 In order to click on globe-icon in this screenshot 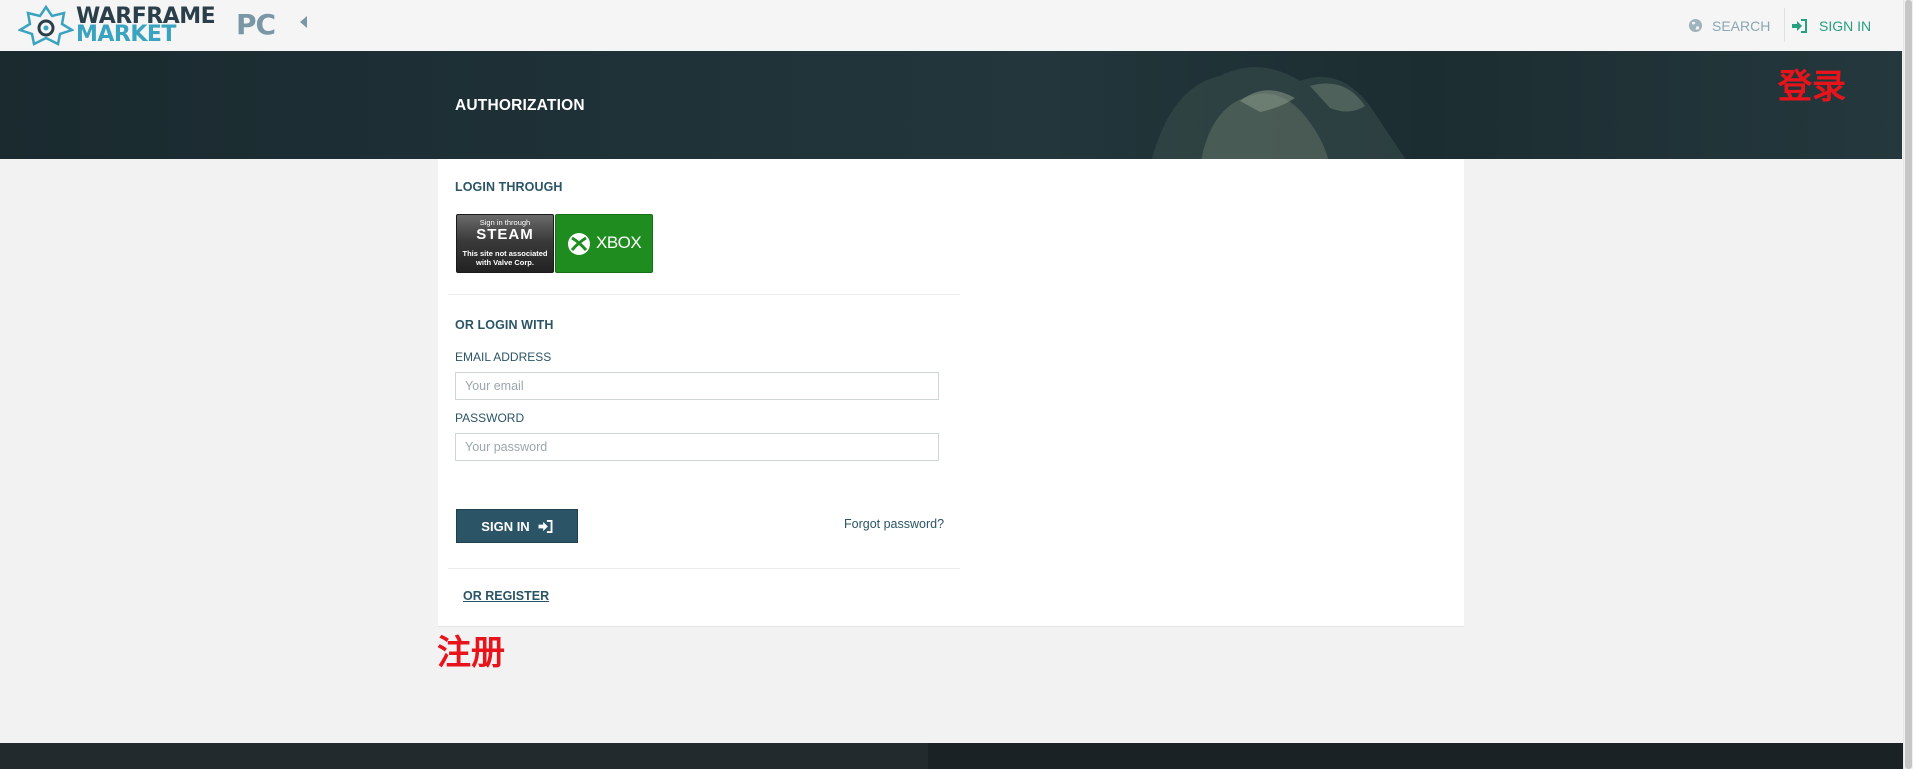, I will do `click(1695, 25)`.